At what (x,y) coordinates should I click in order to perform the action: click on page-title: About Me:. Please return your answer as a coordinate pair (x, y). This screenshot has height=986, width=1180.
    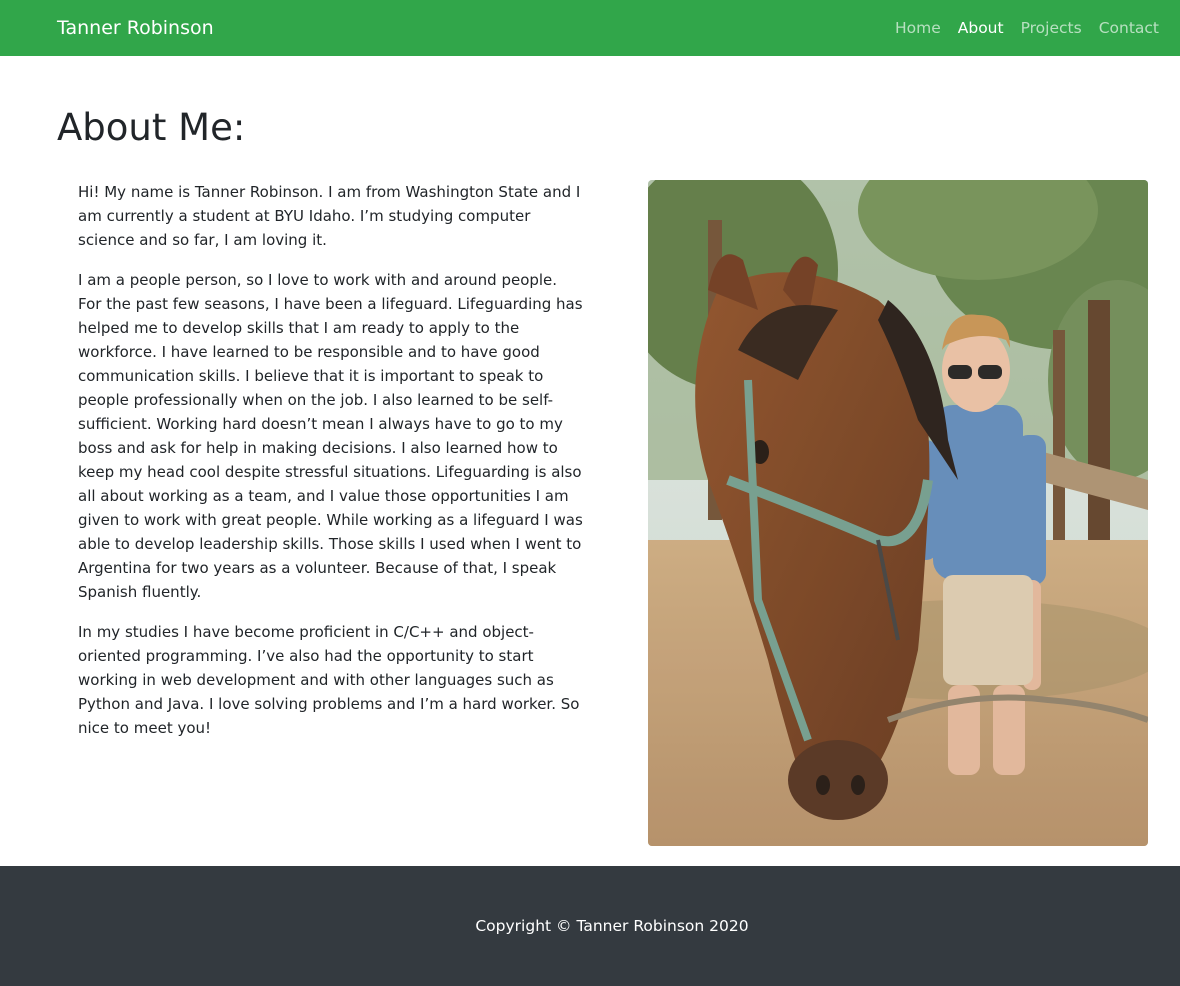
    Looking at the image, I should click on (151, 127).